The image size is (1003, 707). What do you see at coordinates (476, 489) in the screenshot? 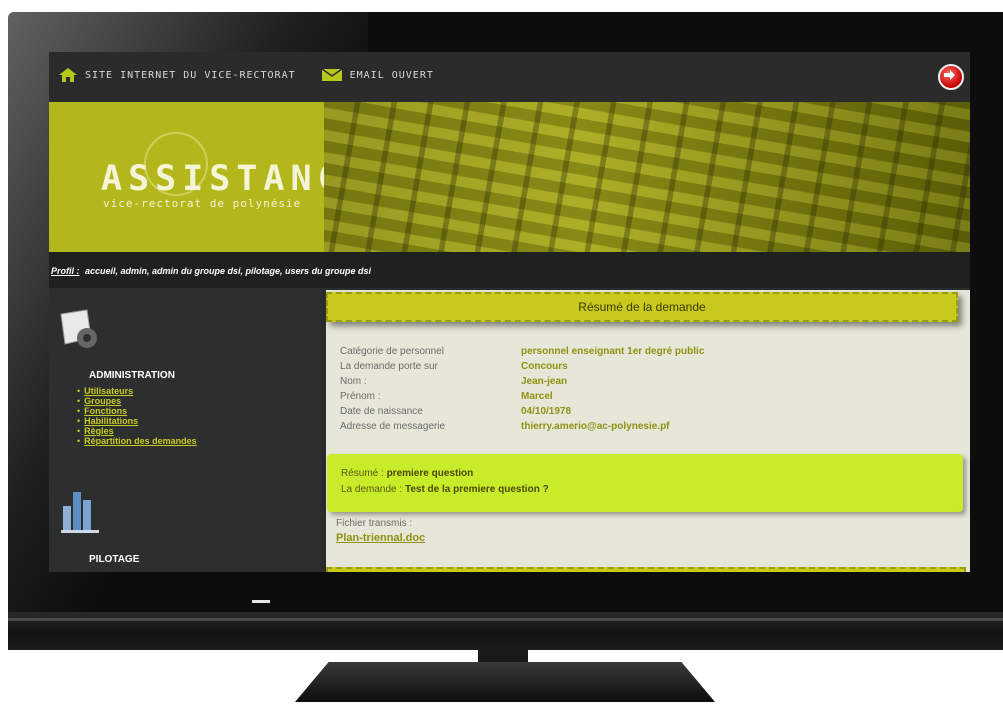
I see `demande-value: Test de la premiere question ?` at bounding box center [476, 489].